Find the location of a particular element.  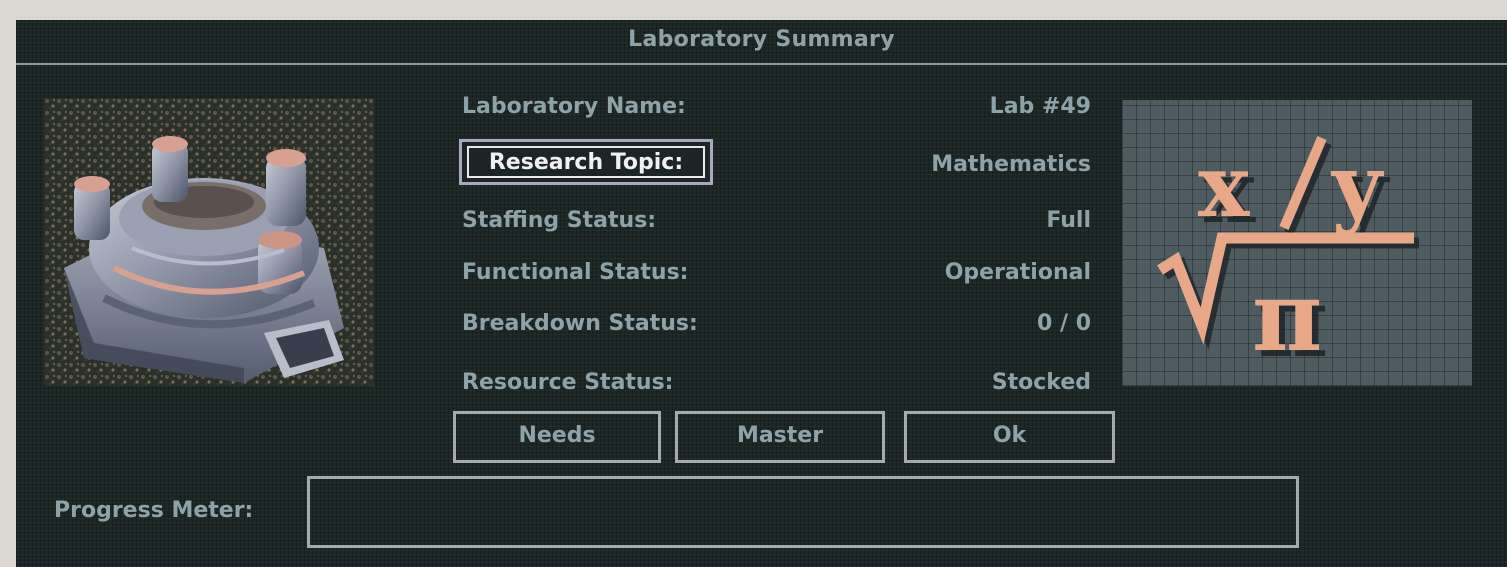

master-button: Master is located at coordinates (780, 437).